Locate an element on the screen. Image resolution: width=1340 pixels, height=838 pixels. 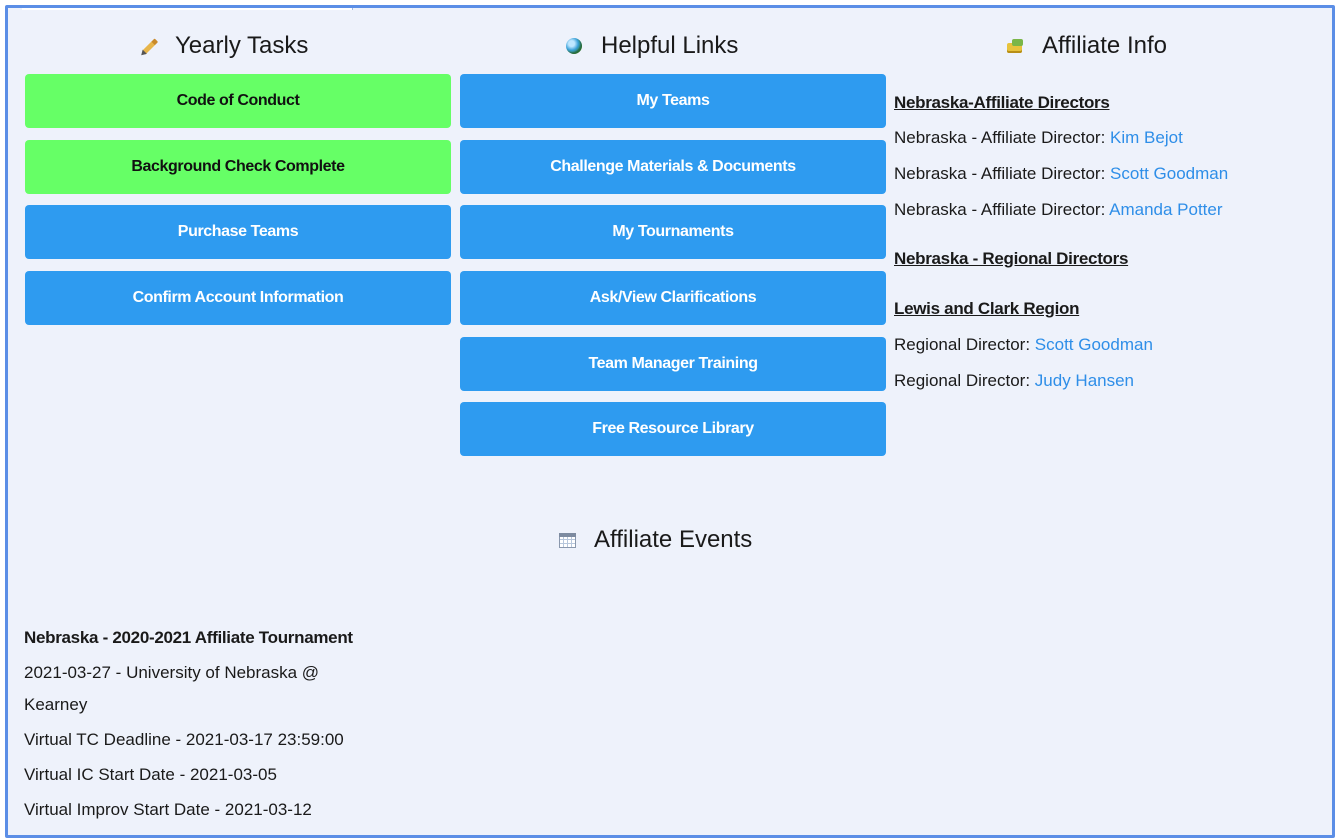
affiliate-info-heading: Affiliate Info is located at coordinates (1086, 46).